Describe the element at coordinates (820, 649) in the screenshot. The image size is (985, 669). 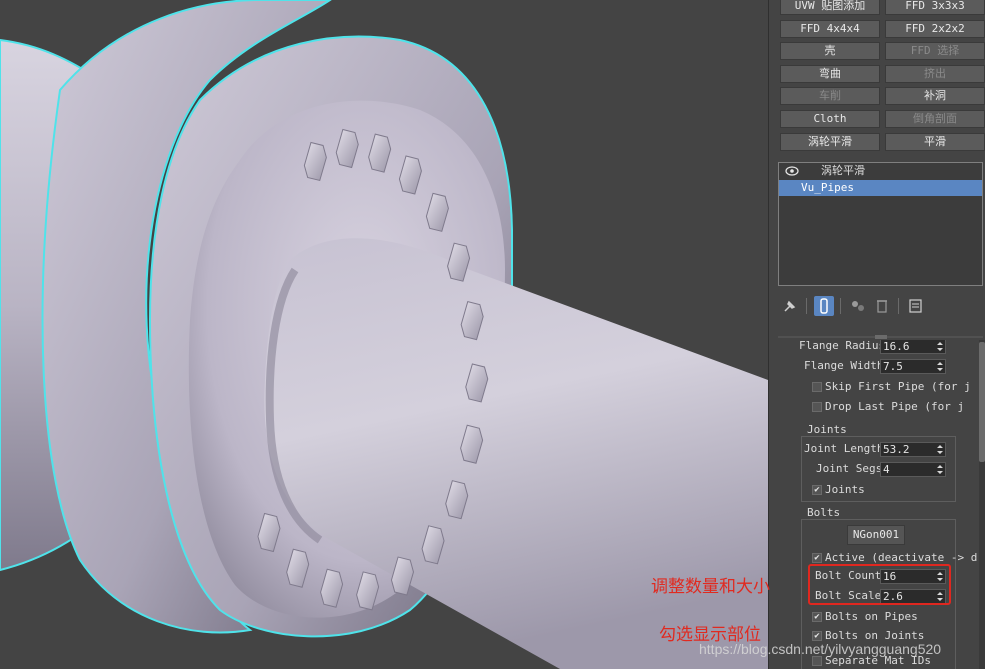
I see `watermark: https://blog.csdn.net/yilvyangguang520` at that location.